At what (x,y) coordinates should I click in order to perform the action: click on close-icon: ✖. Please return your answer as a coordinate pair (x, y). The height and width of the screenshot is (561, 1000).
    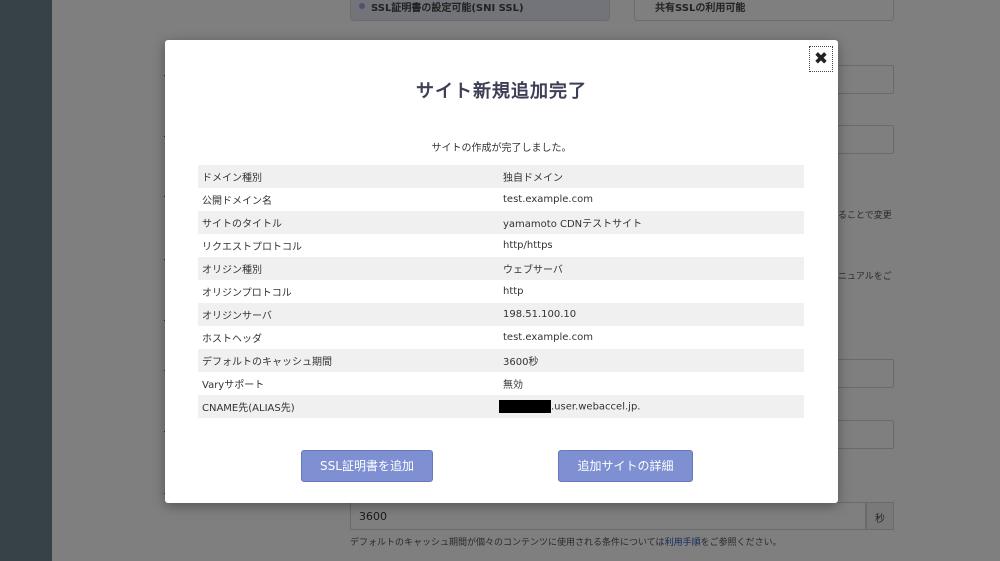
    Looking at the image, I should click on (821, 59).